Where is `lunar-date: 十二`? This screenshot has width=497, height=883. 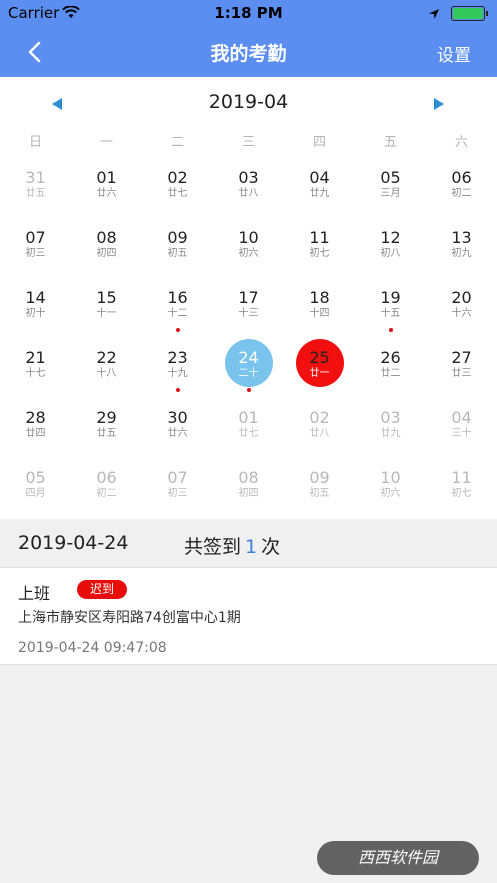
lunar-date: 十二 is located at coordinates (177, 313).